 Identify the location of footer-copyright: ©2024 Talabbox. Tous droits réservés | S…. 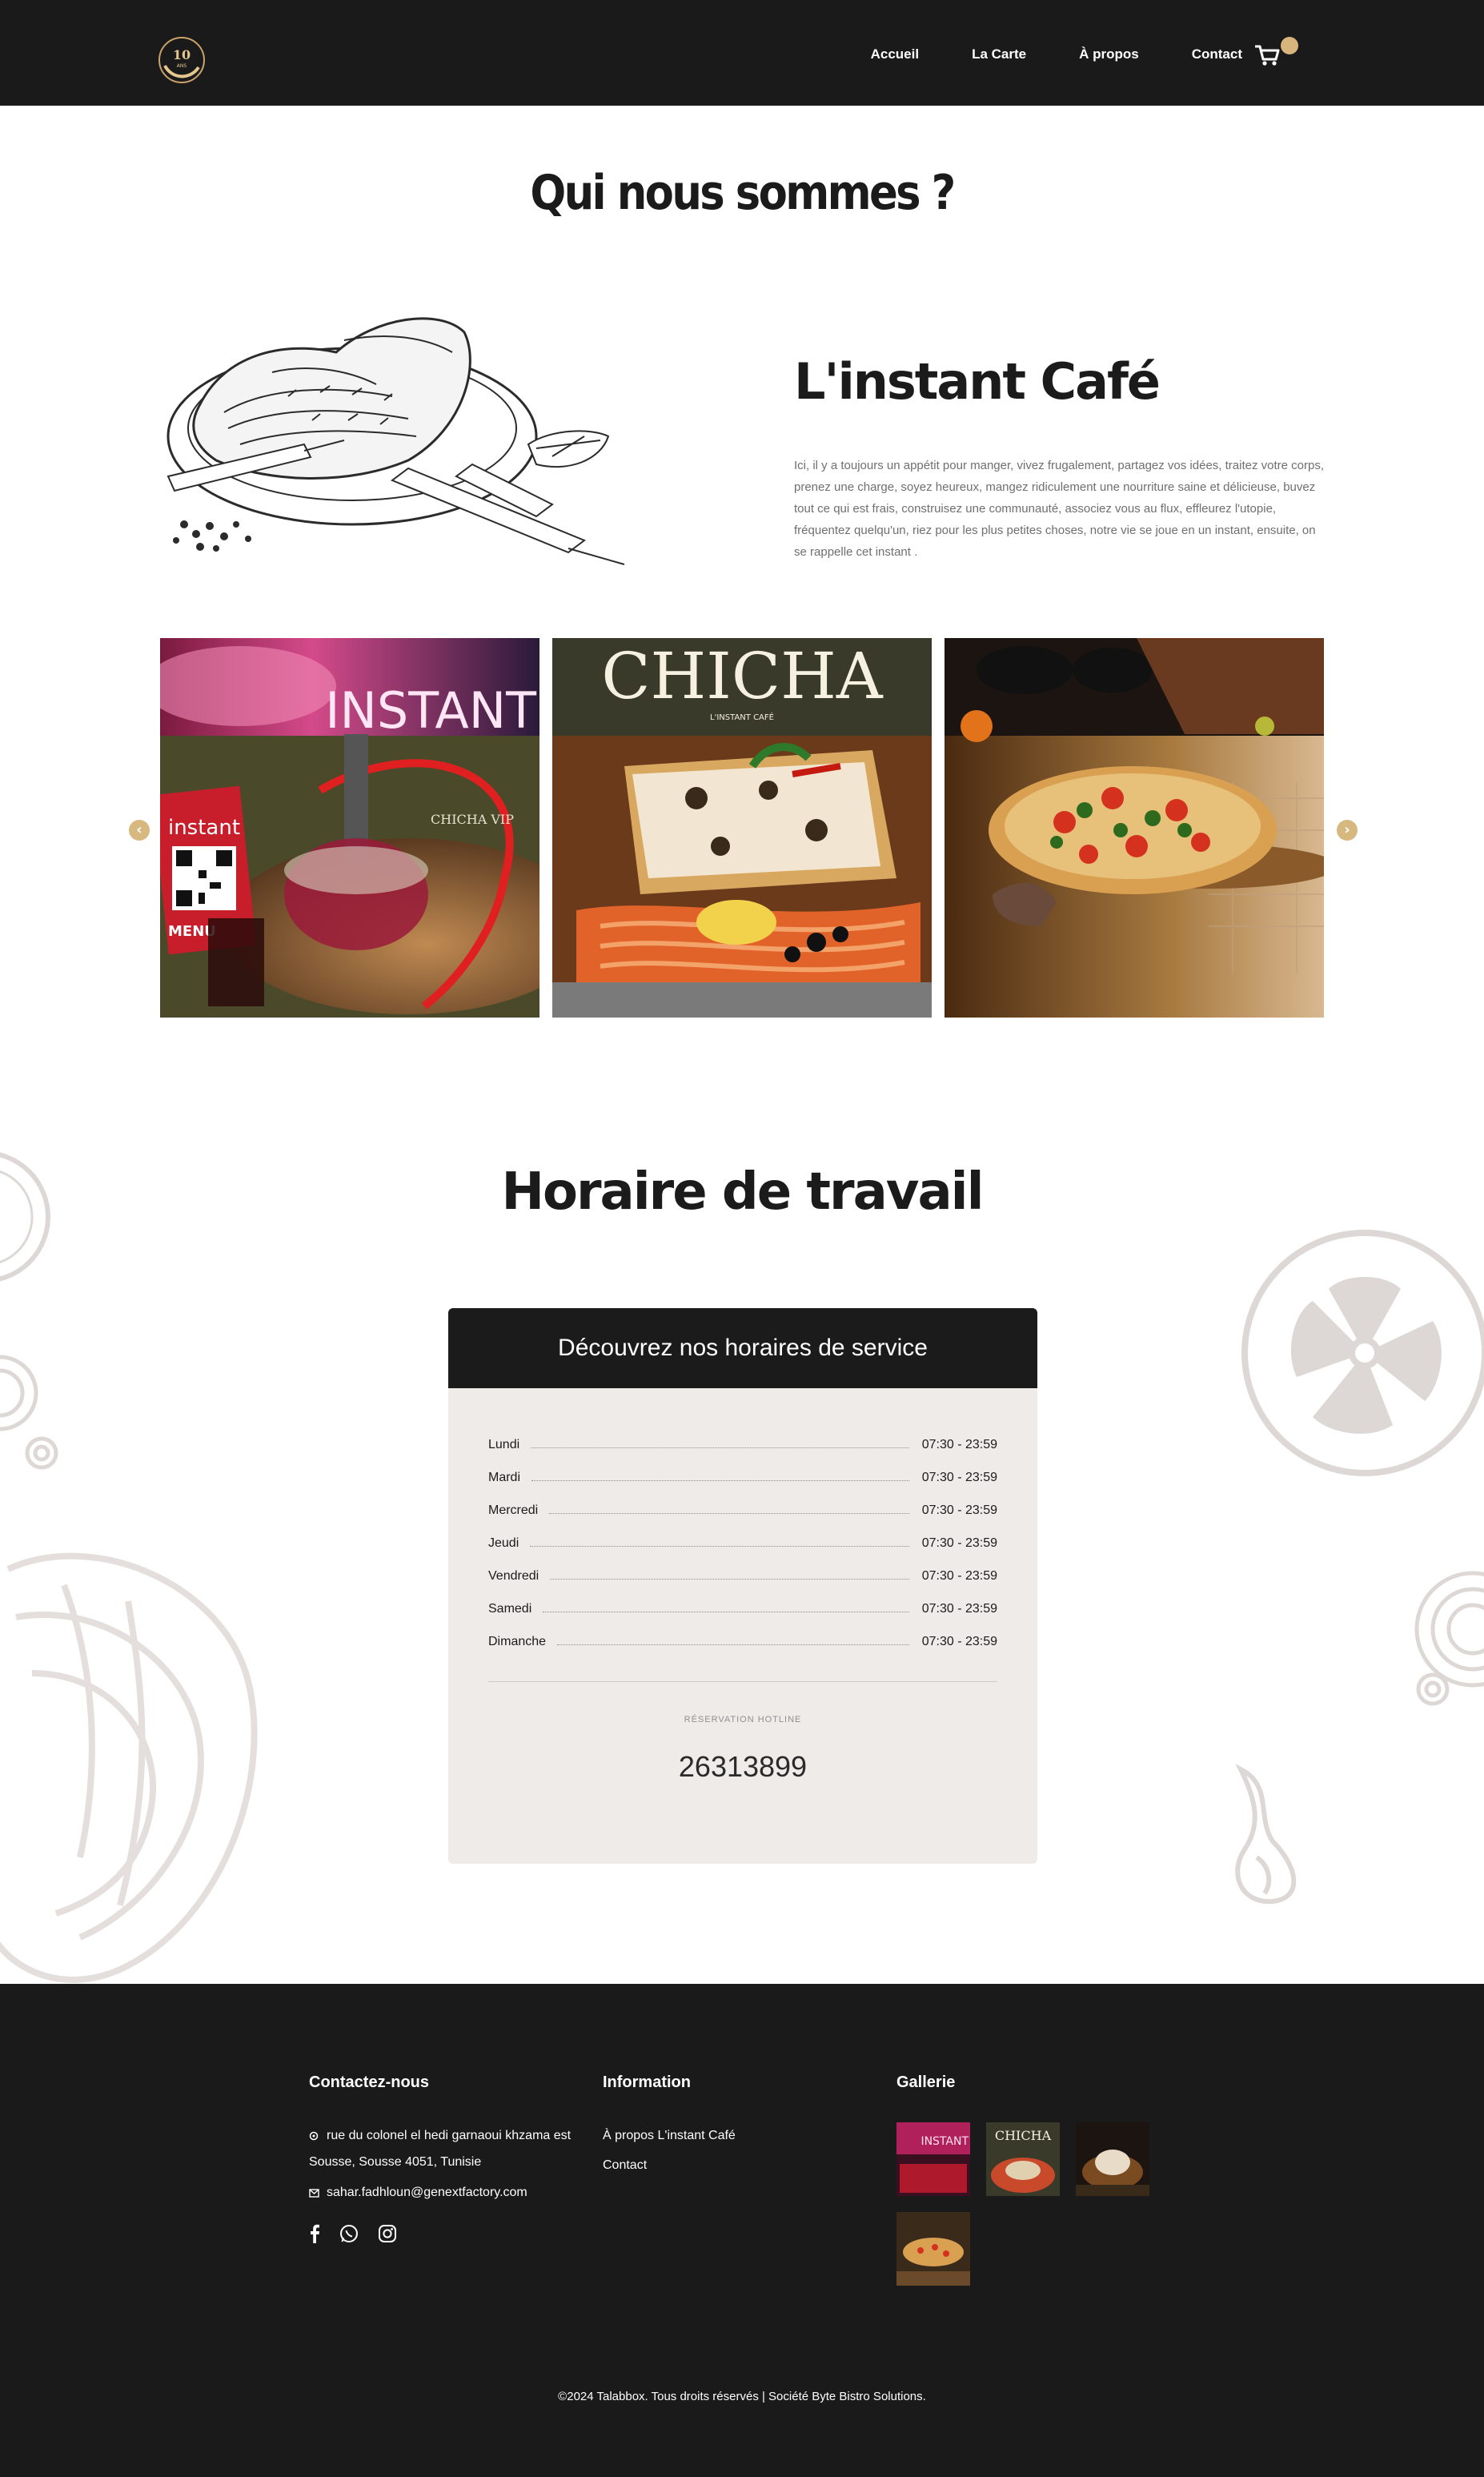
(742, 2397).